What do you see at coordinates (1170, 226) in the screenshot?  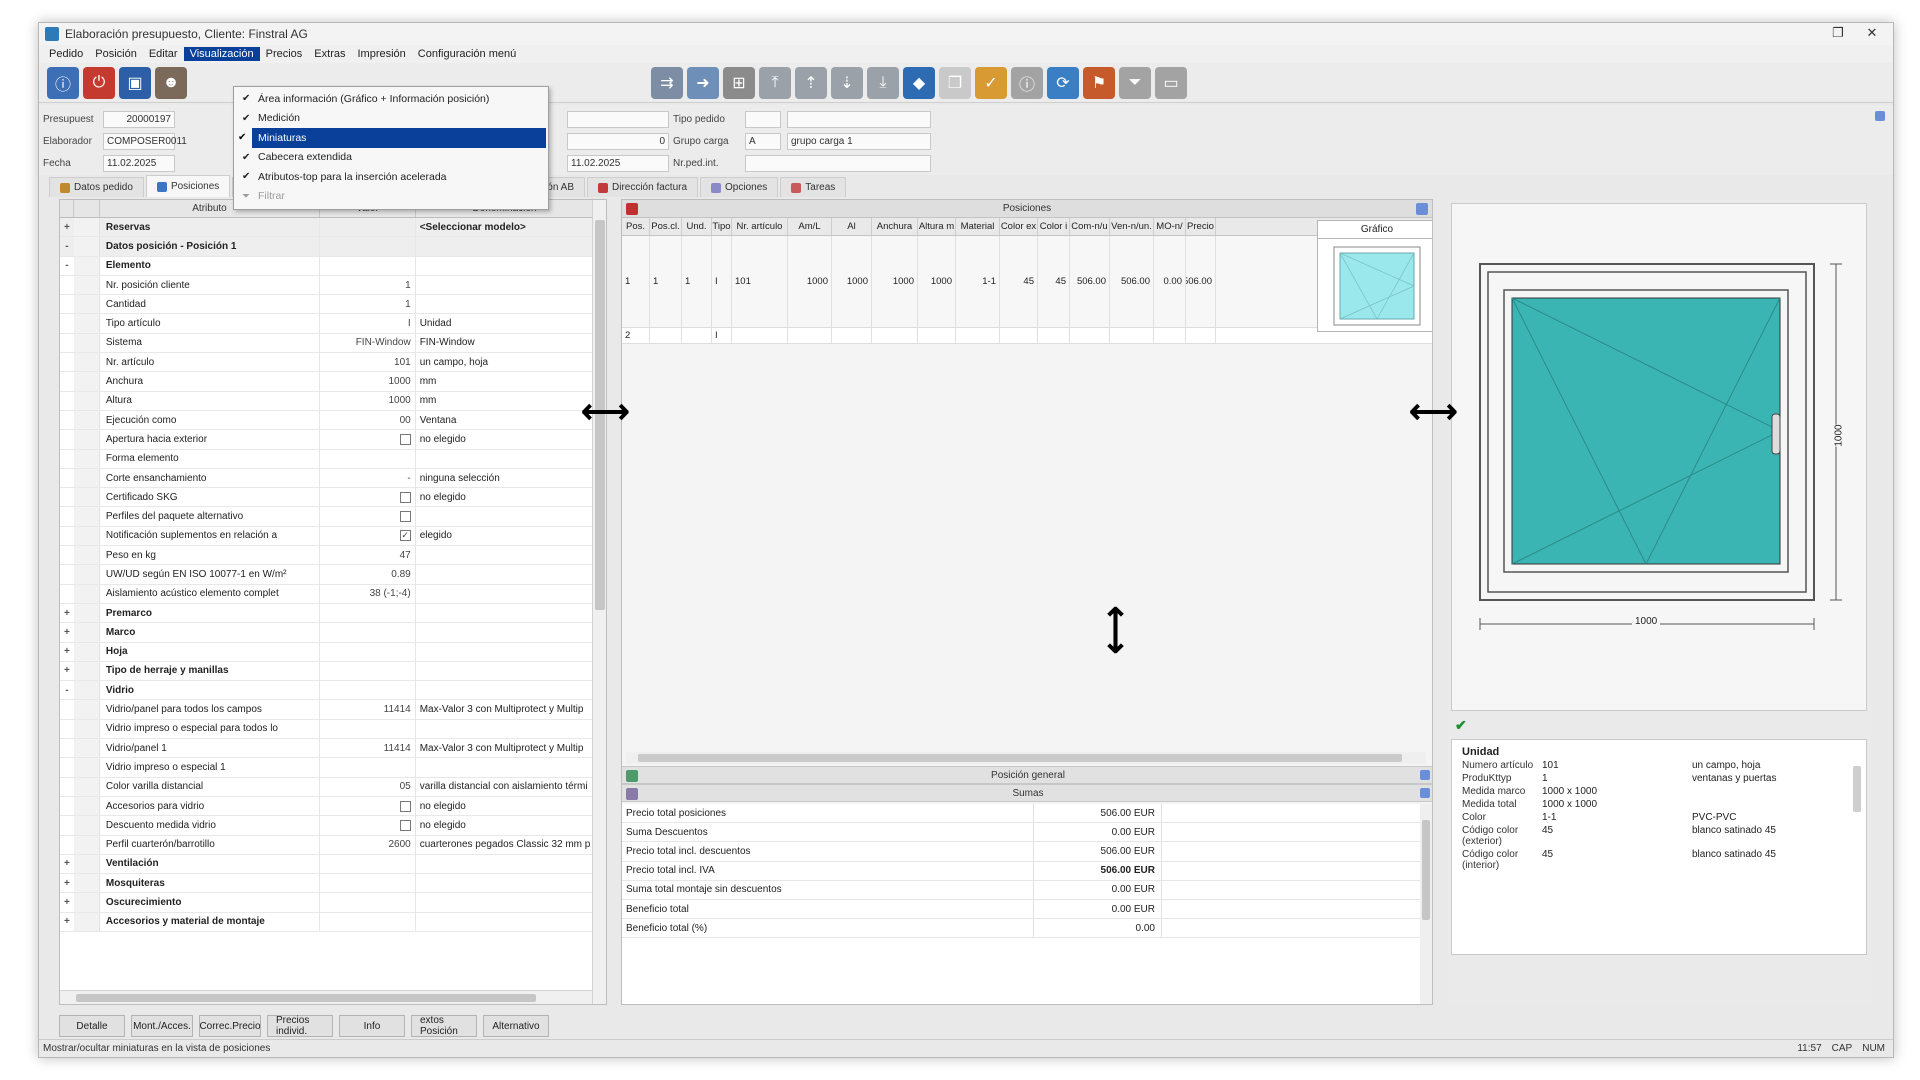 I see `grid-col-header: MO-n/` at bounding box center [1170, 226].